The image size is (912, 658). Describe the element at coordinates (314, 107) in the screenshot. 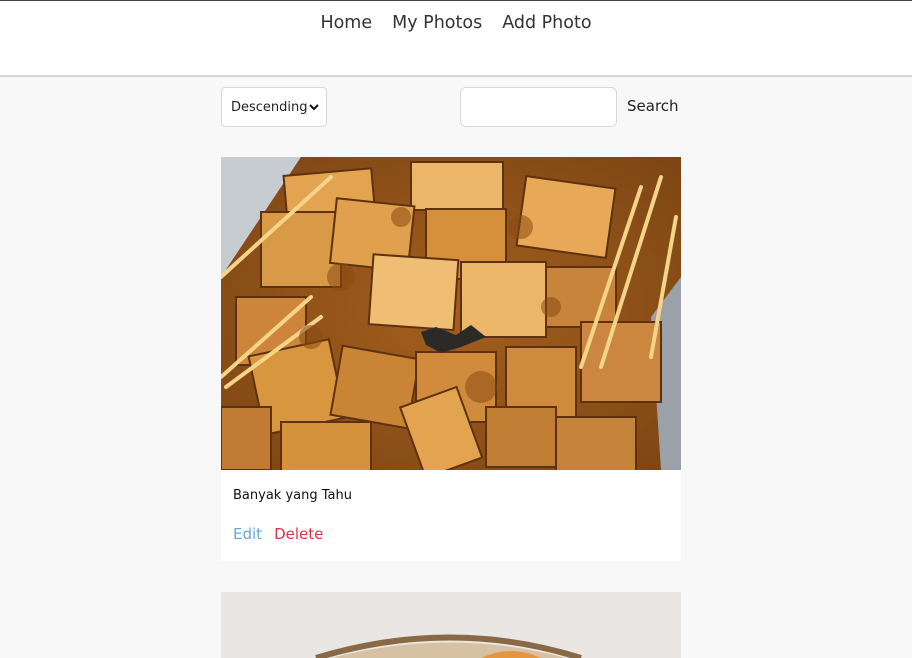

I see `chevron-down-icon` at that location.